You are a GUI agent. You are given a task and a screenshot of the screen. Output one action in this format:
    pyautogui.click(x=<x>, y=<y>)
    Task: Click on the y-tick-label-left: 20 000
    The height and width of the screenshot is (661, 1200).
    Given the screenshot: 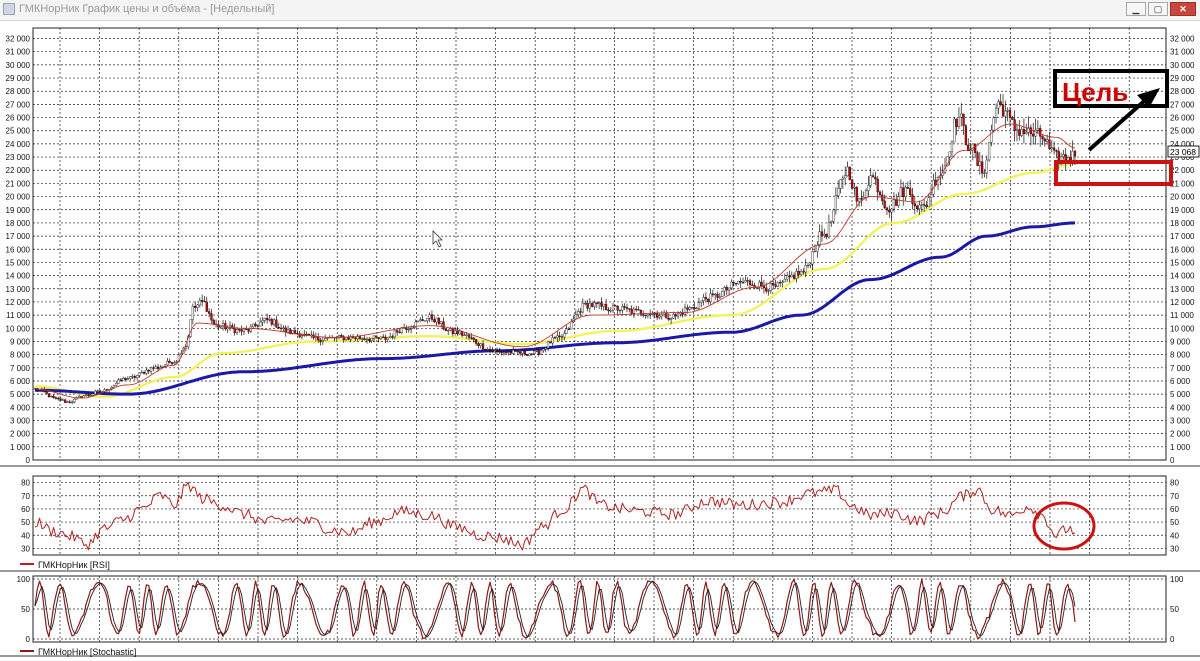 What is the action you would take?
    pyautogui.click(x=18, y=197)
    